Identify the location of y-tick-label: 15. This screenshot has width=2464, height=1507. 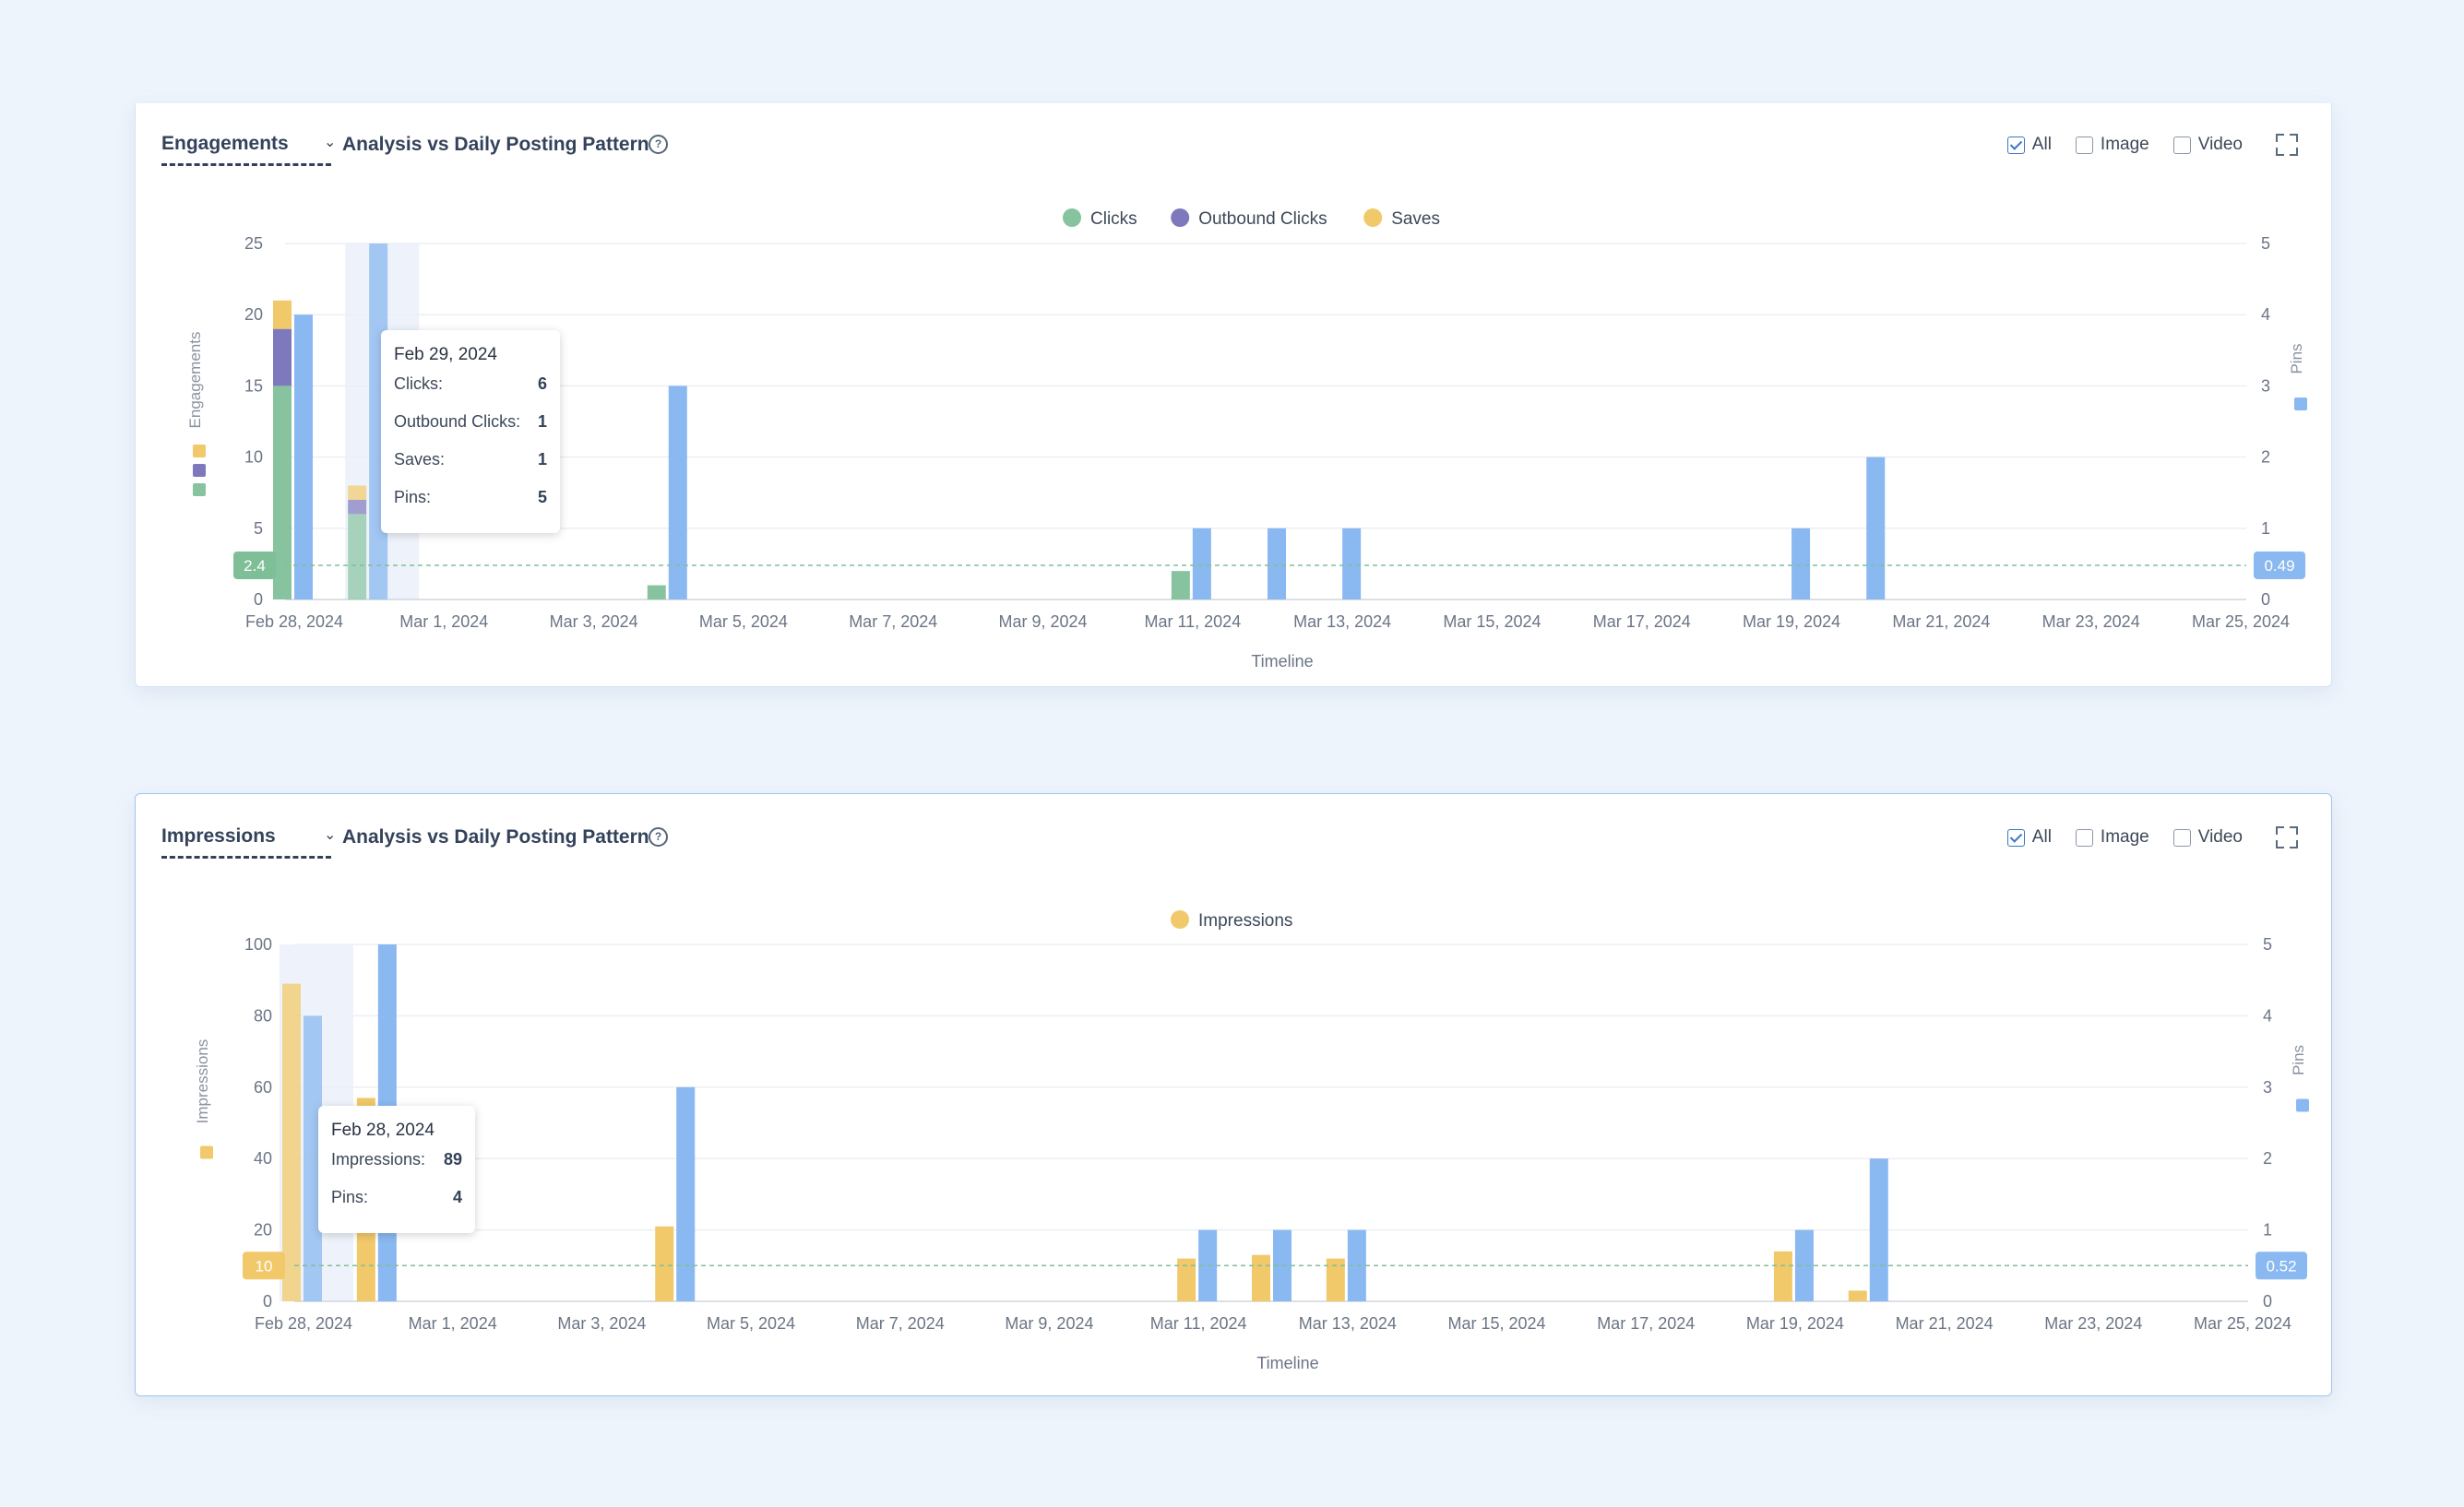
(253, 386).